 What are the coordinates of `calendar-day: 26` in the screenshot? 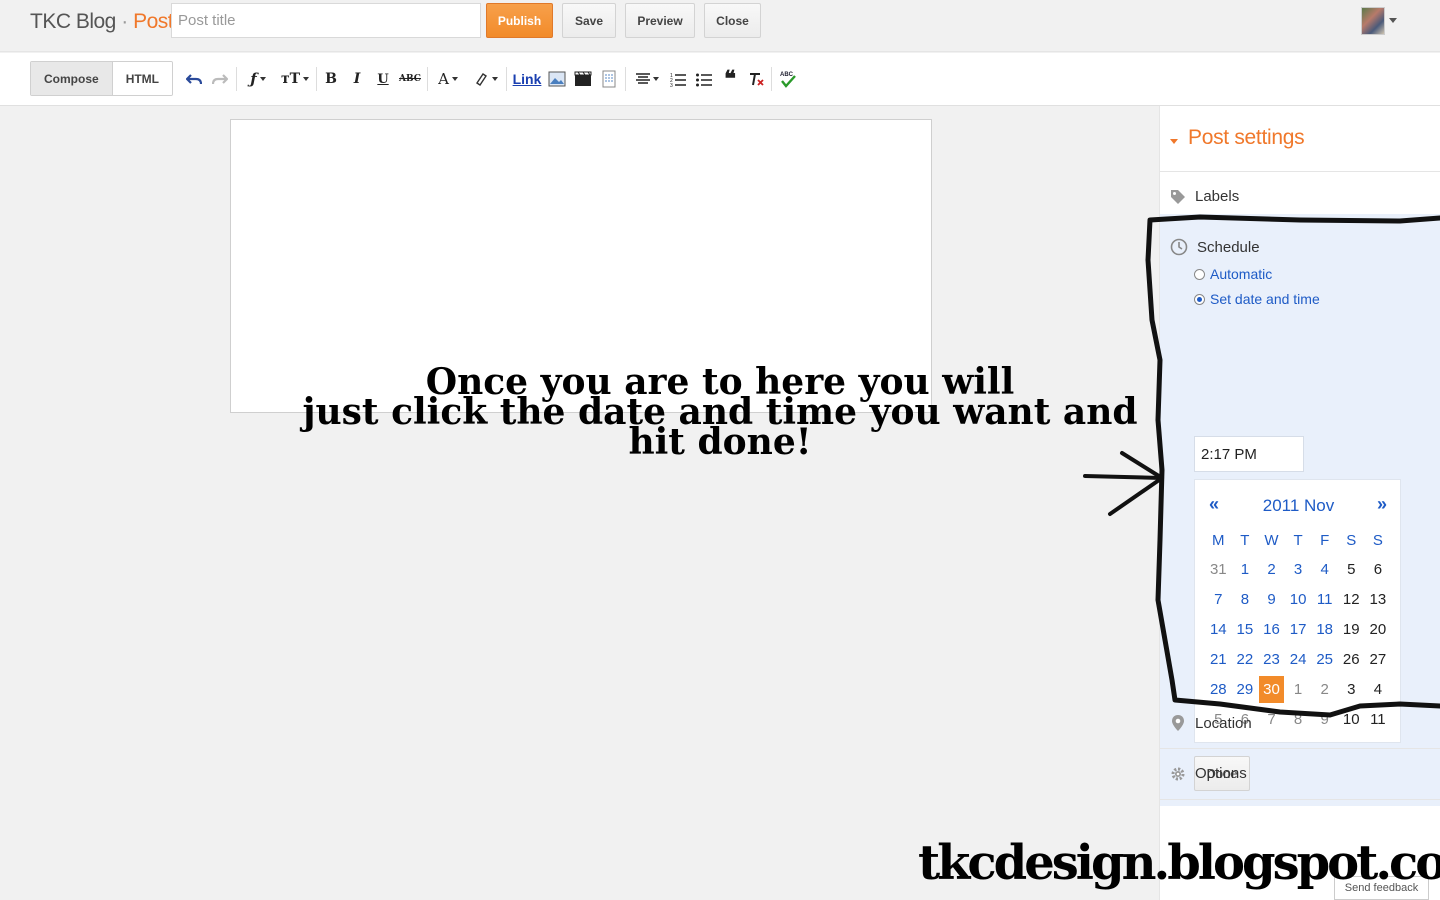 It's located at (1351, 659).